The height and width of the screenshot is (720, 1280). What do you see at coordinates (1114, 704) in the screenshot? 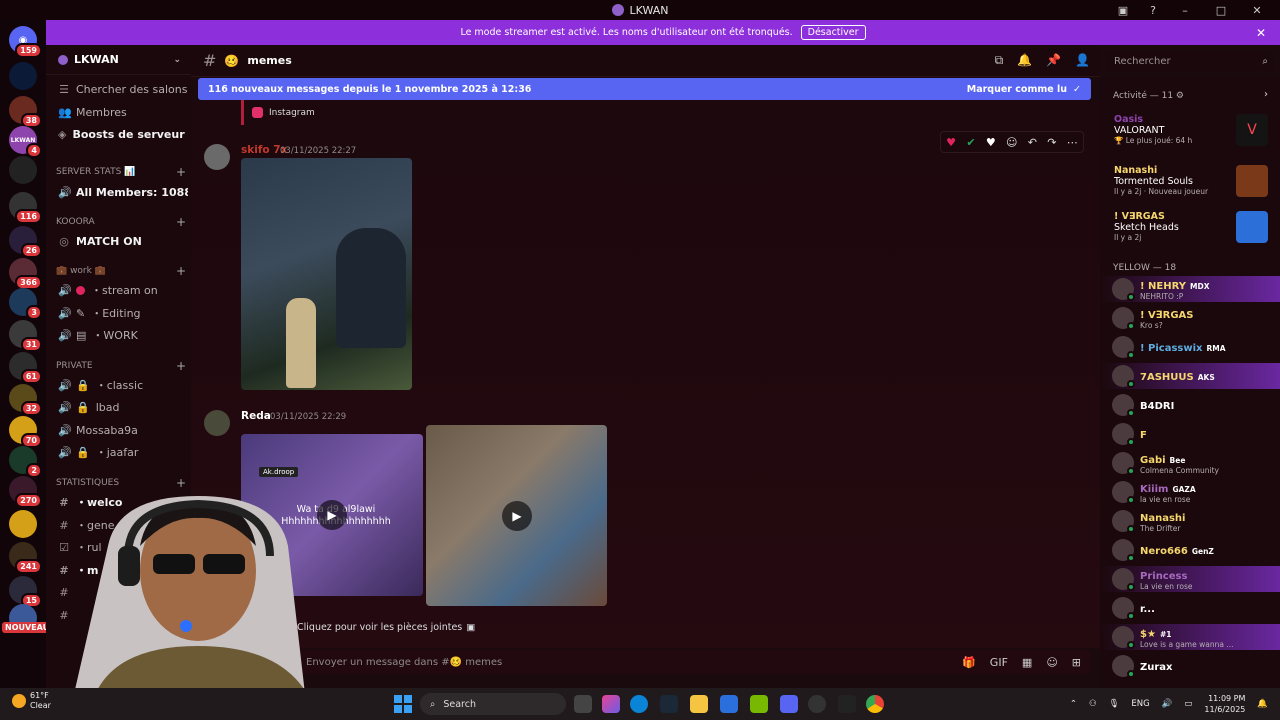
I see `microphone-icon: 🎙` at bounding box center [1114, 704].